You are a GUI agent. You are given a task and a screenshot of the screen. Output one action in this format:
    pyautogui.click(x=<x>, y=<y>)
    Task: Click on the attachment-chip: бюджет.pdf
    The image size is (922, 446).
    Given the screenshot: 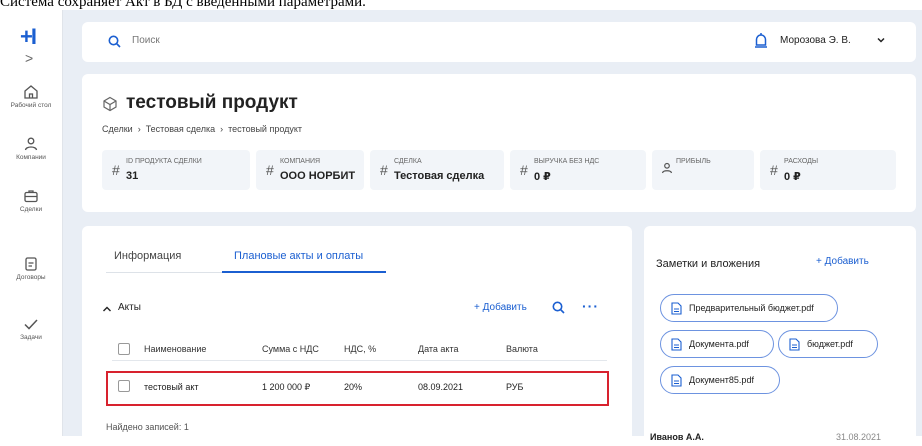 What is the action you would take?
    pyautogui.click(x=828, y=344)
    